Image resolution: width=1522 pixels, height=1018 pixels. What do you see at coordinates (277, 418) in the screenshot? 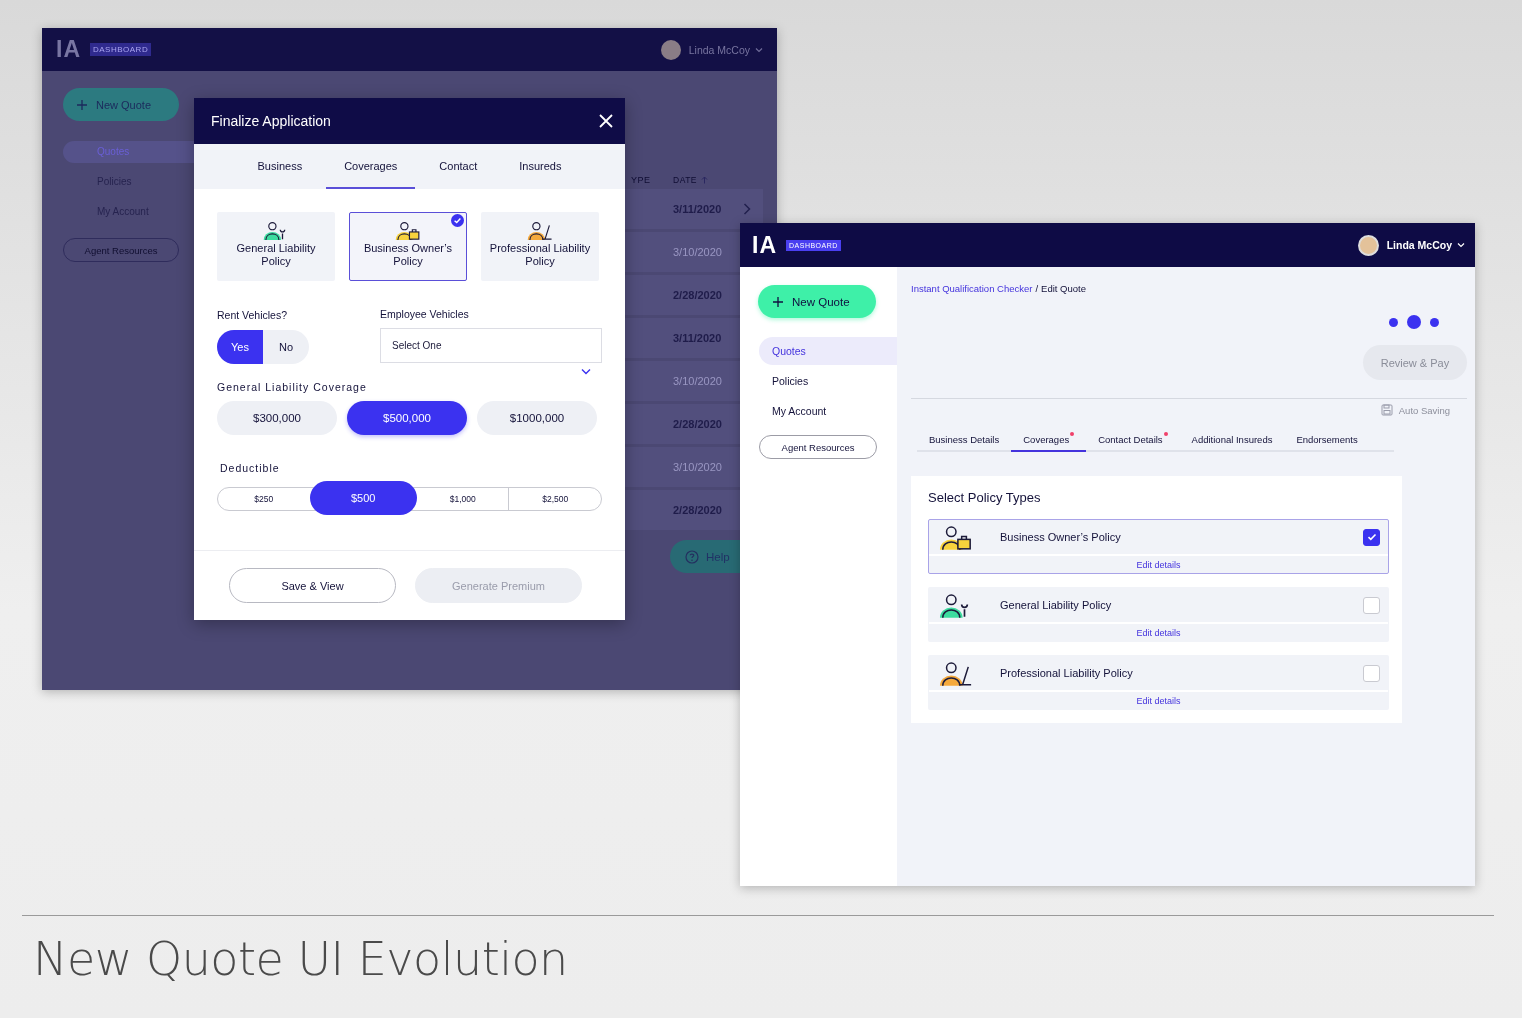
I see `coverage-option: $300,000` at bounding box center [277, 418].